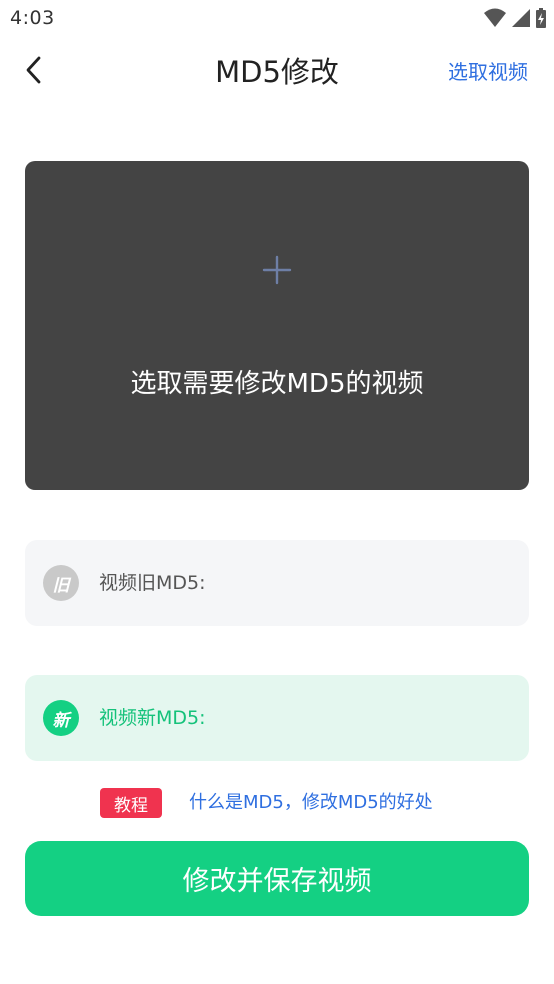 Image resolution: width=554 pixels, height=984 pixels. Describe the element at coordinates (495, 20) in the screenshot. I see `wifi-icon` at that location.